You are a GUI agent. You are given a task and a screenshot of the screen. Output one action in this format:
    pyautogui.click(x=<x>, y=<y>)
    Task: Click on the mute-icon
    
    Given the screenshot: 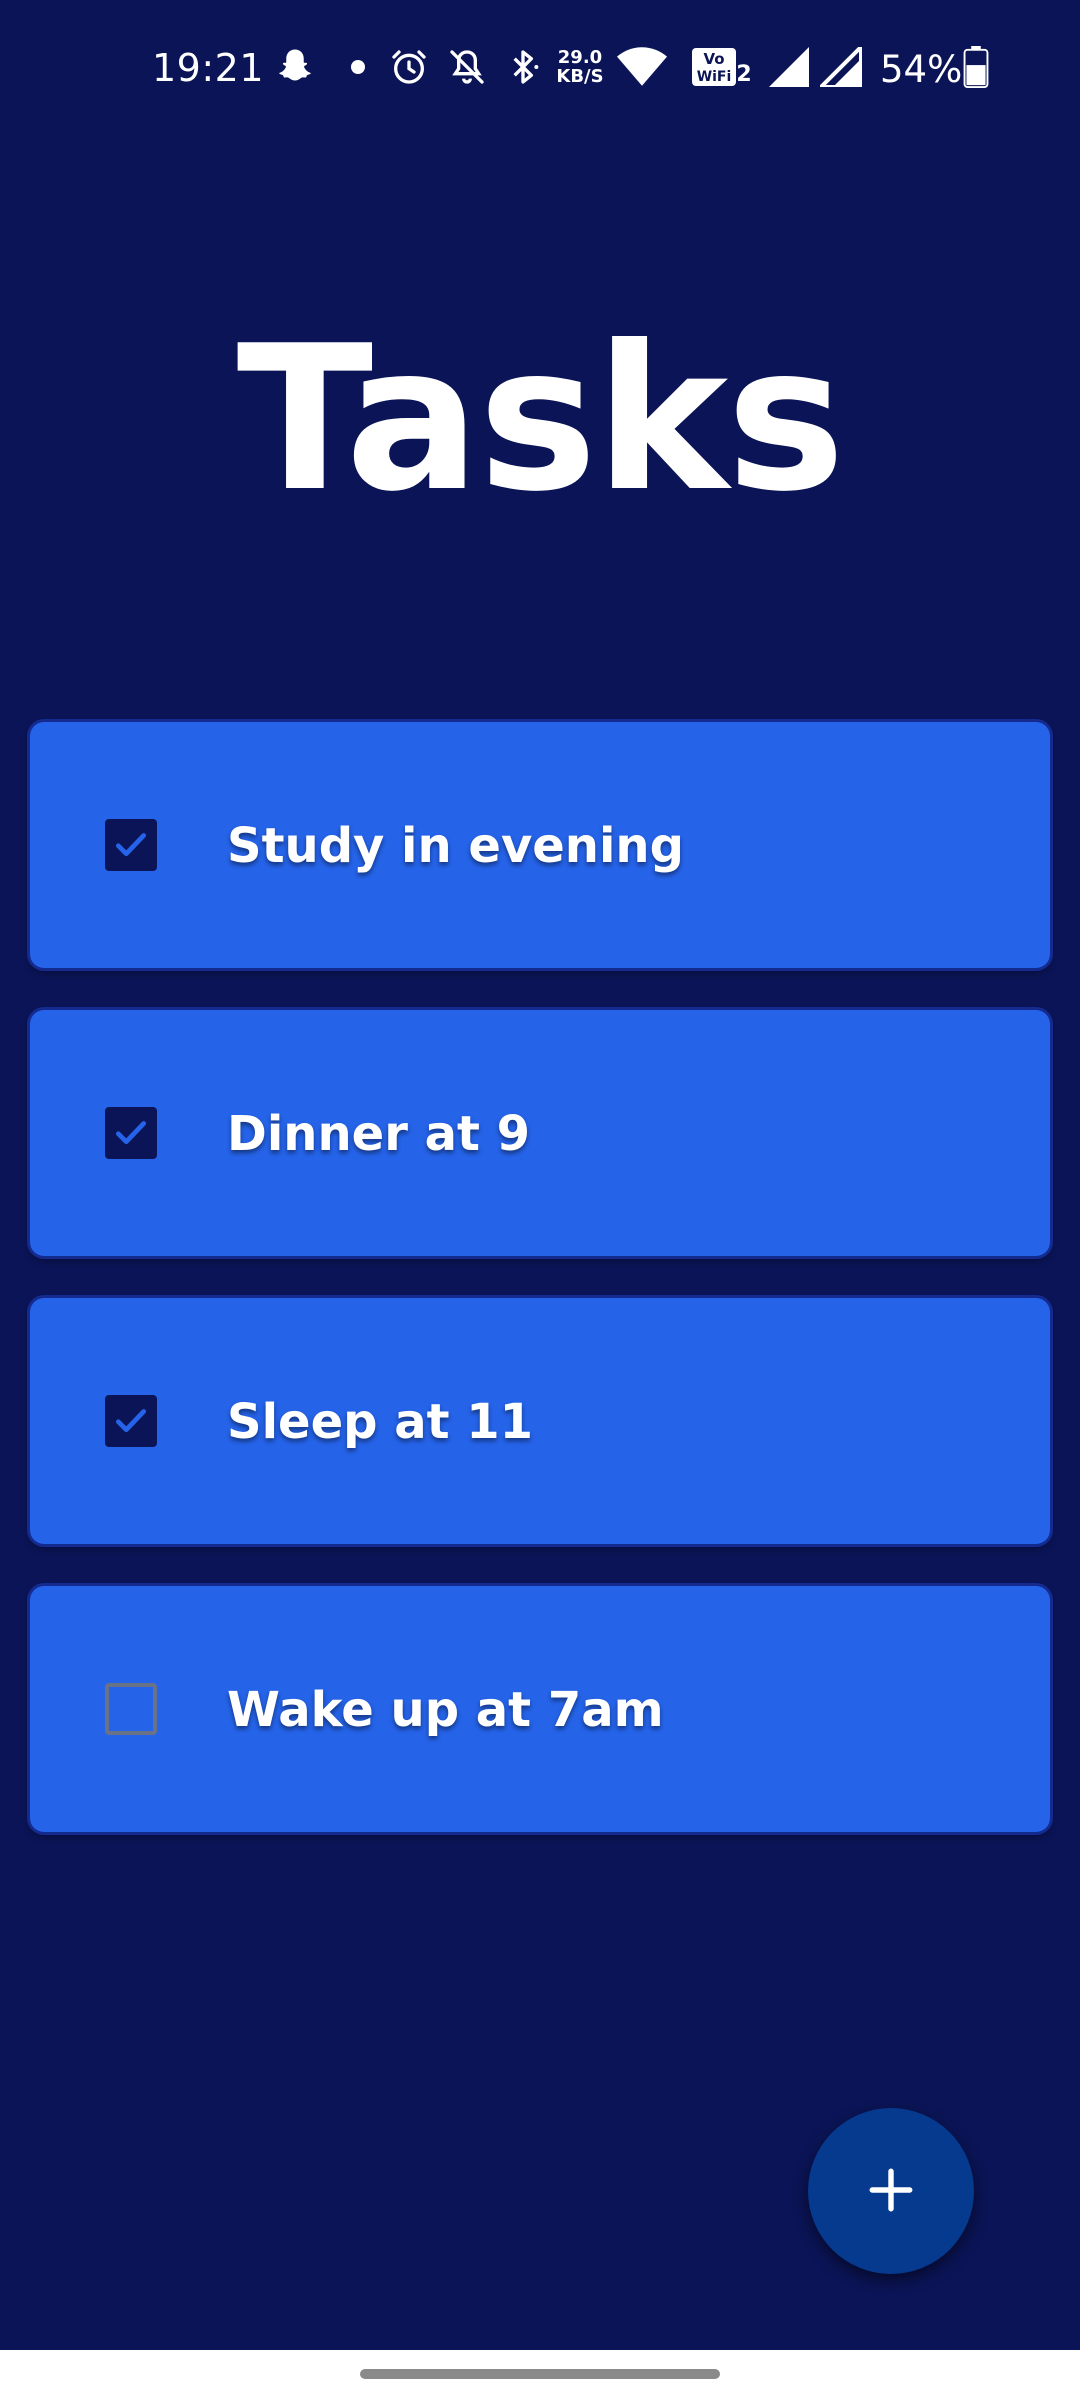 What is the action you would take?
    pyautogui.click(x=467, y=67)
    